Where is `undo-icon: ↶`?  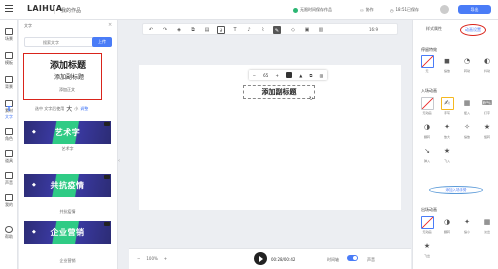 undo-icon: ↶ is located at coordinates (151, 30).